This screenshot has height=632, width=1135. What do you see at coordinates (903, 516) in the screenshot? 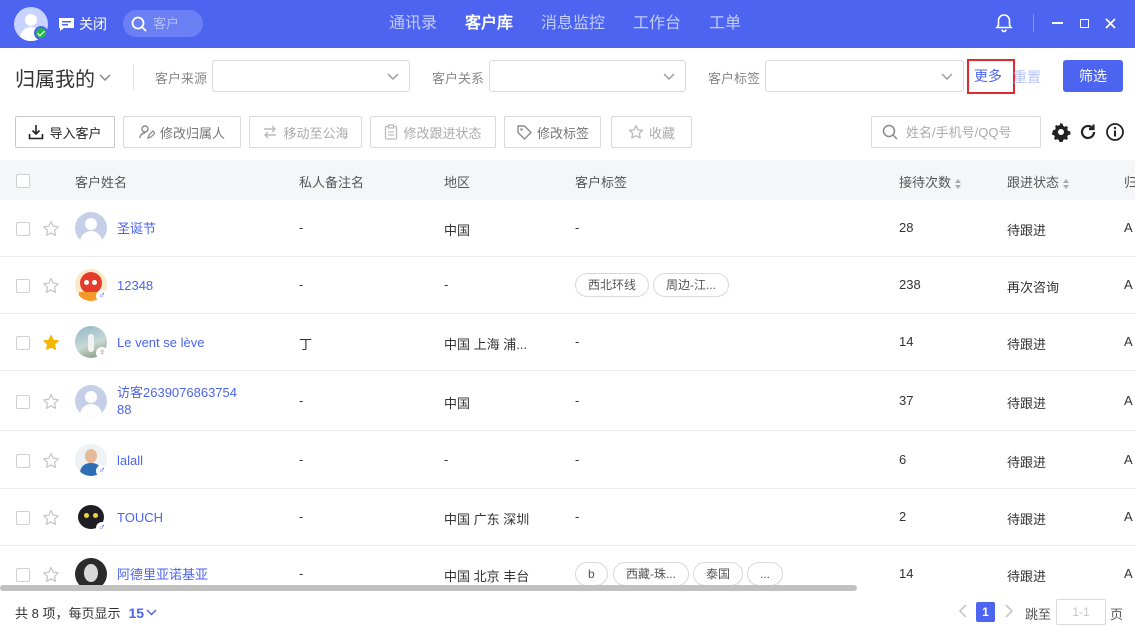
I see `visits-cell: 2` at bounding box center [903, 516].